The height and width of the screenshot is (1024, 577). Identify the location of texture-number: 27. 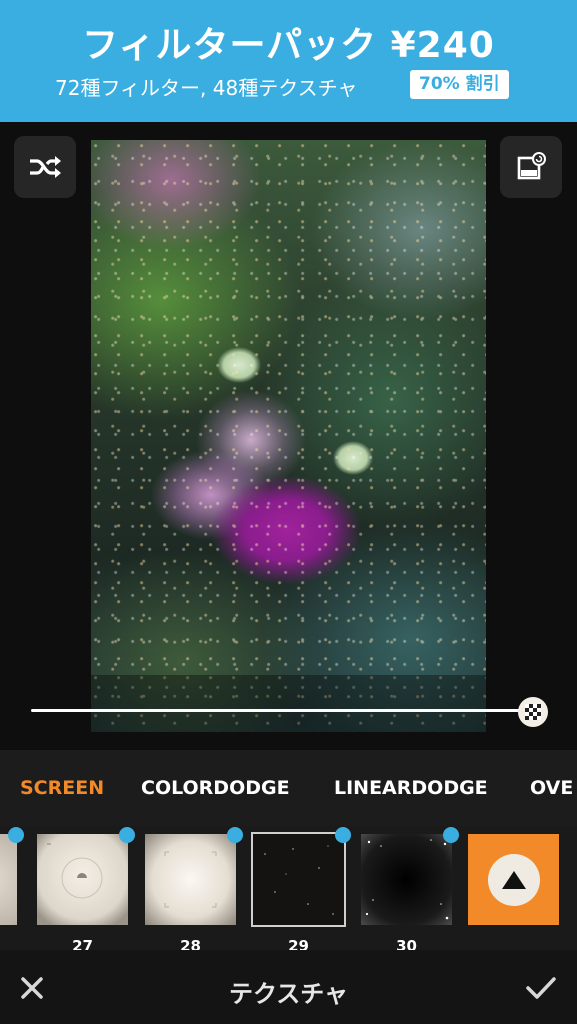
(82, 943).